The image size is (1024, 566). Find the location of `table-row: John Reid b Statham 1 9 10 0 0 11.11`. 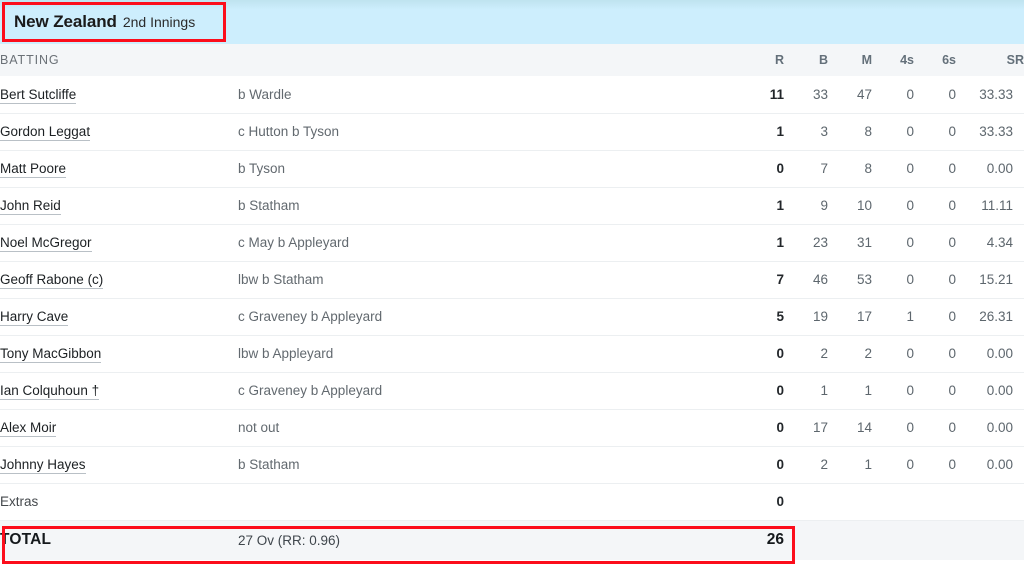

table-row: John Reid b Statham 1 9 10 0 0 11.11 is located at coordinates (512, 205).